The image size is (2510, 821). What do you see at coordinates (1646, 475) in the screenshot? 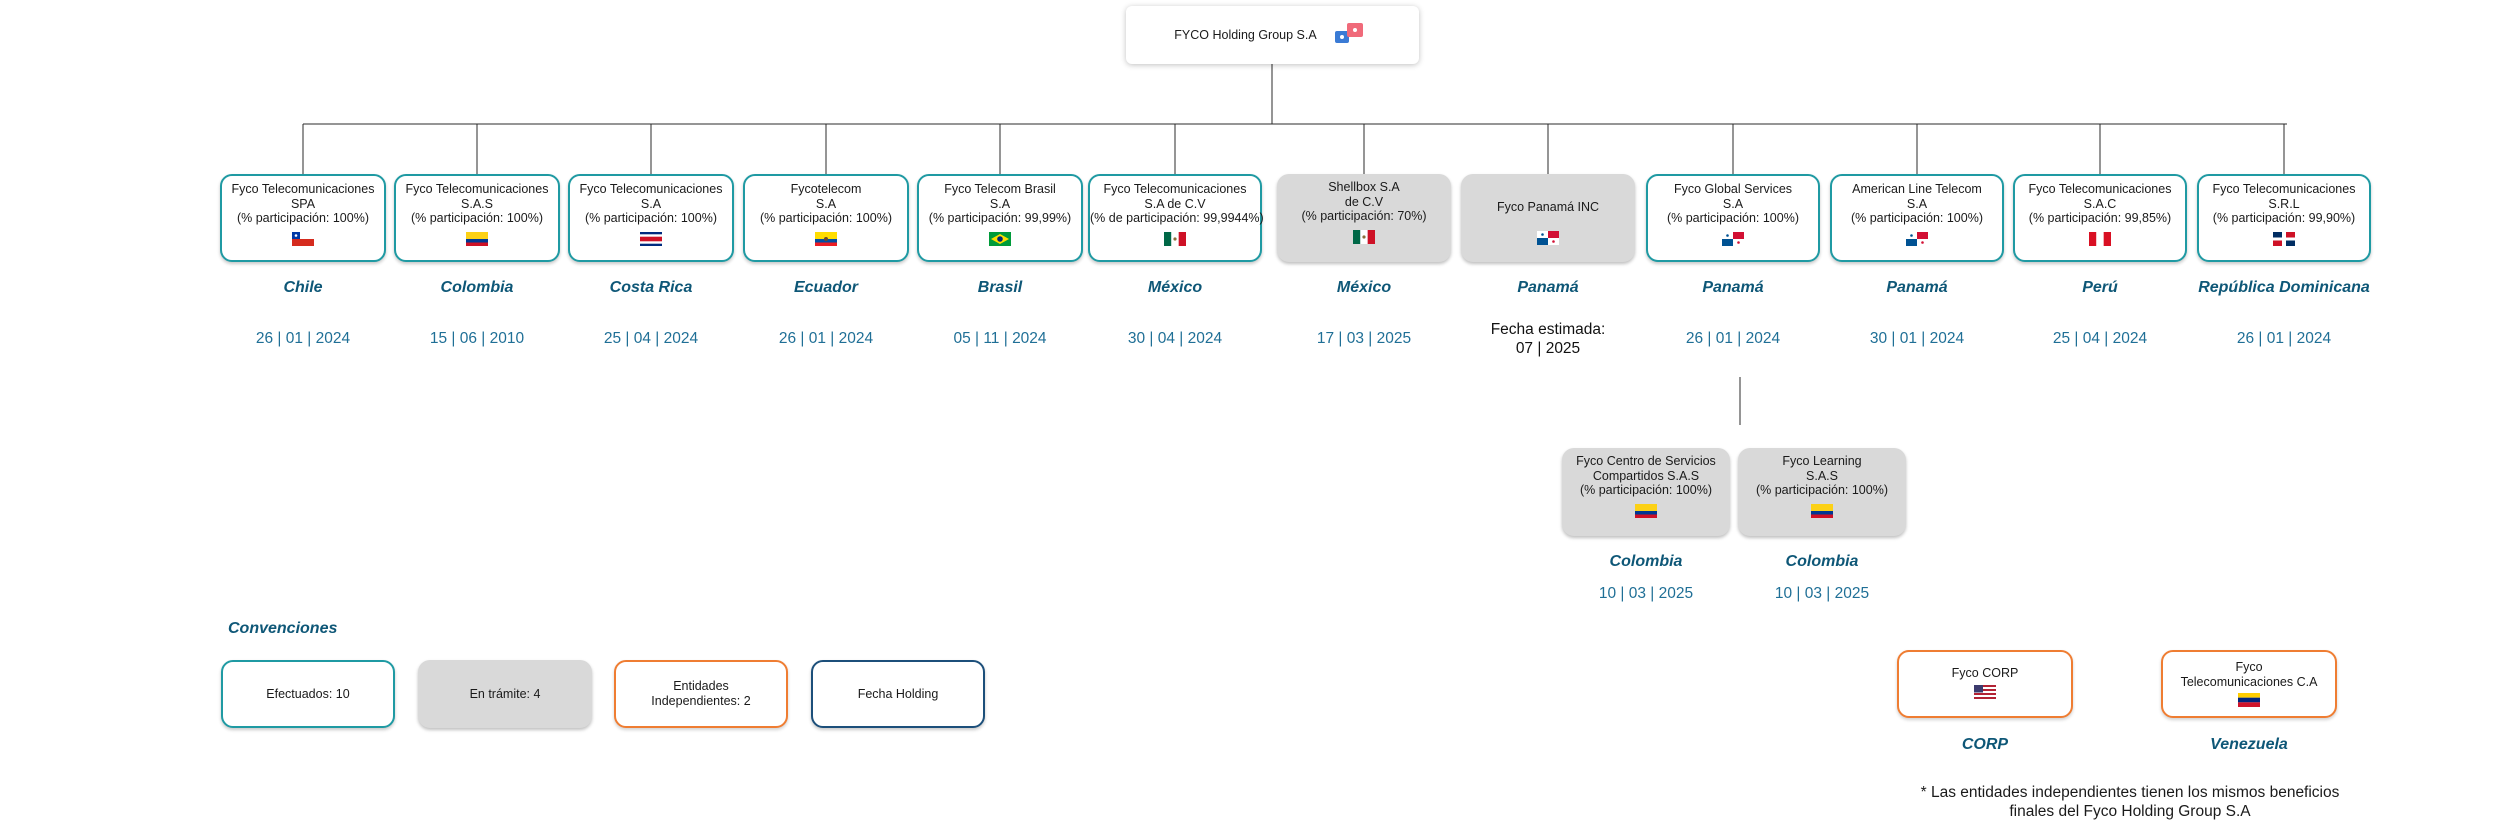
I see `entity-name-line: Compartidos S.A.S` at bounding box center [1646, 475].